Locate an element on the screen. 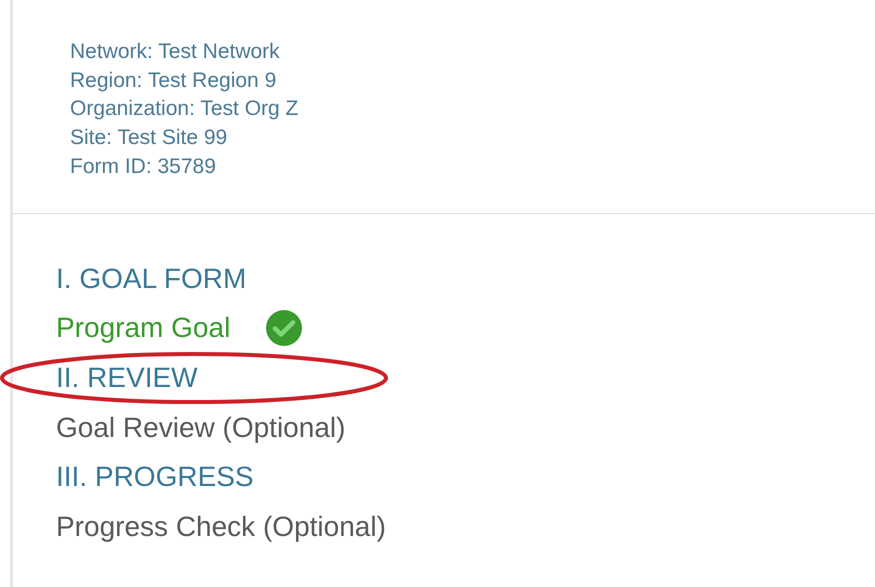 The height and width of the screenshot is (587, 875). section-heading: I. GOAL FORM is located at coordinates (151, 279).